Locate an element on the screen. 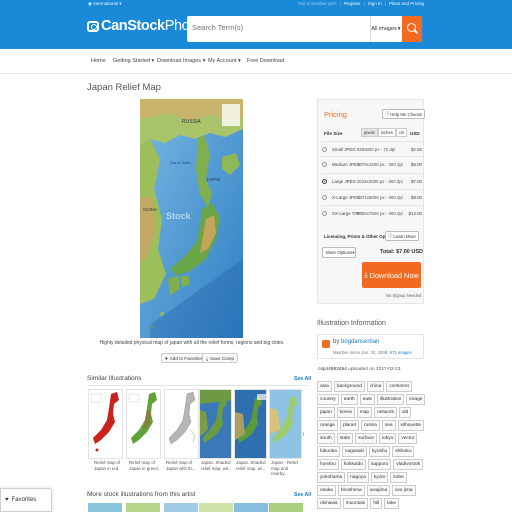  keyword-tag: kobe is located at coordinates (398, 477).